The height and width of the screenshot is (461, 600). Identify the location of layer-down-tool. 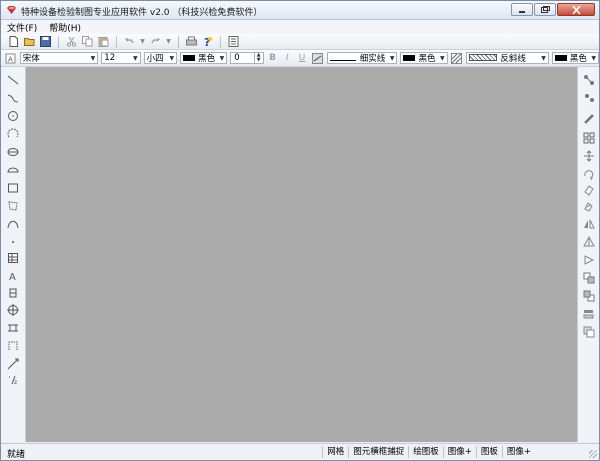
(589, 332).